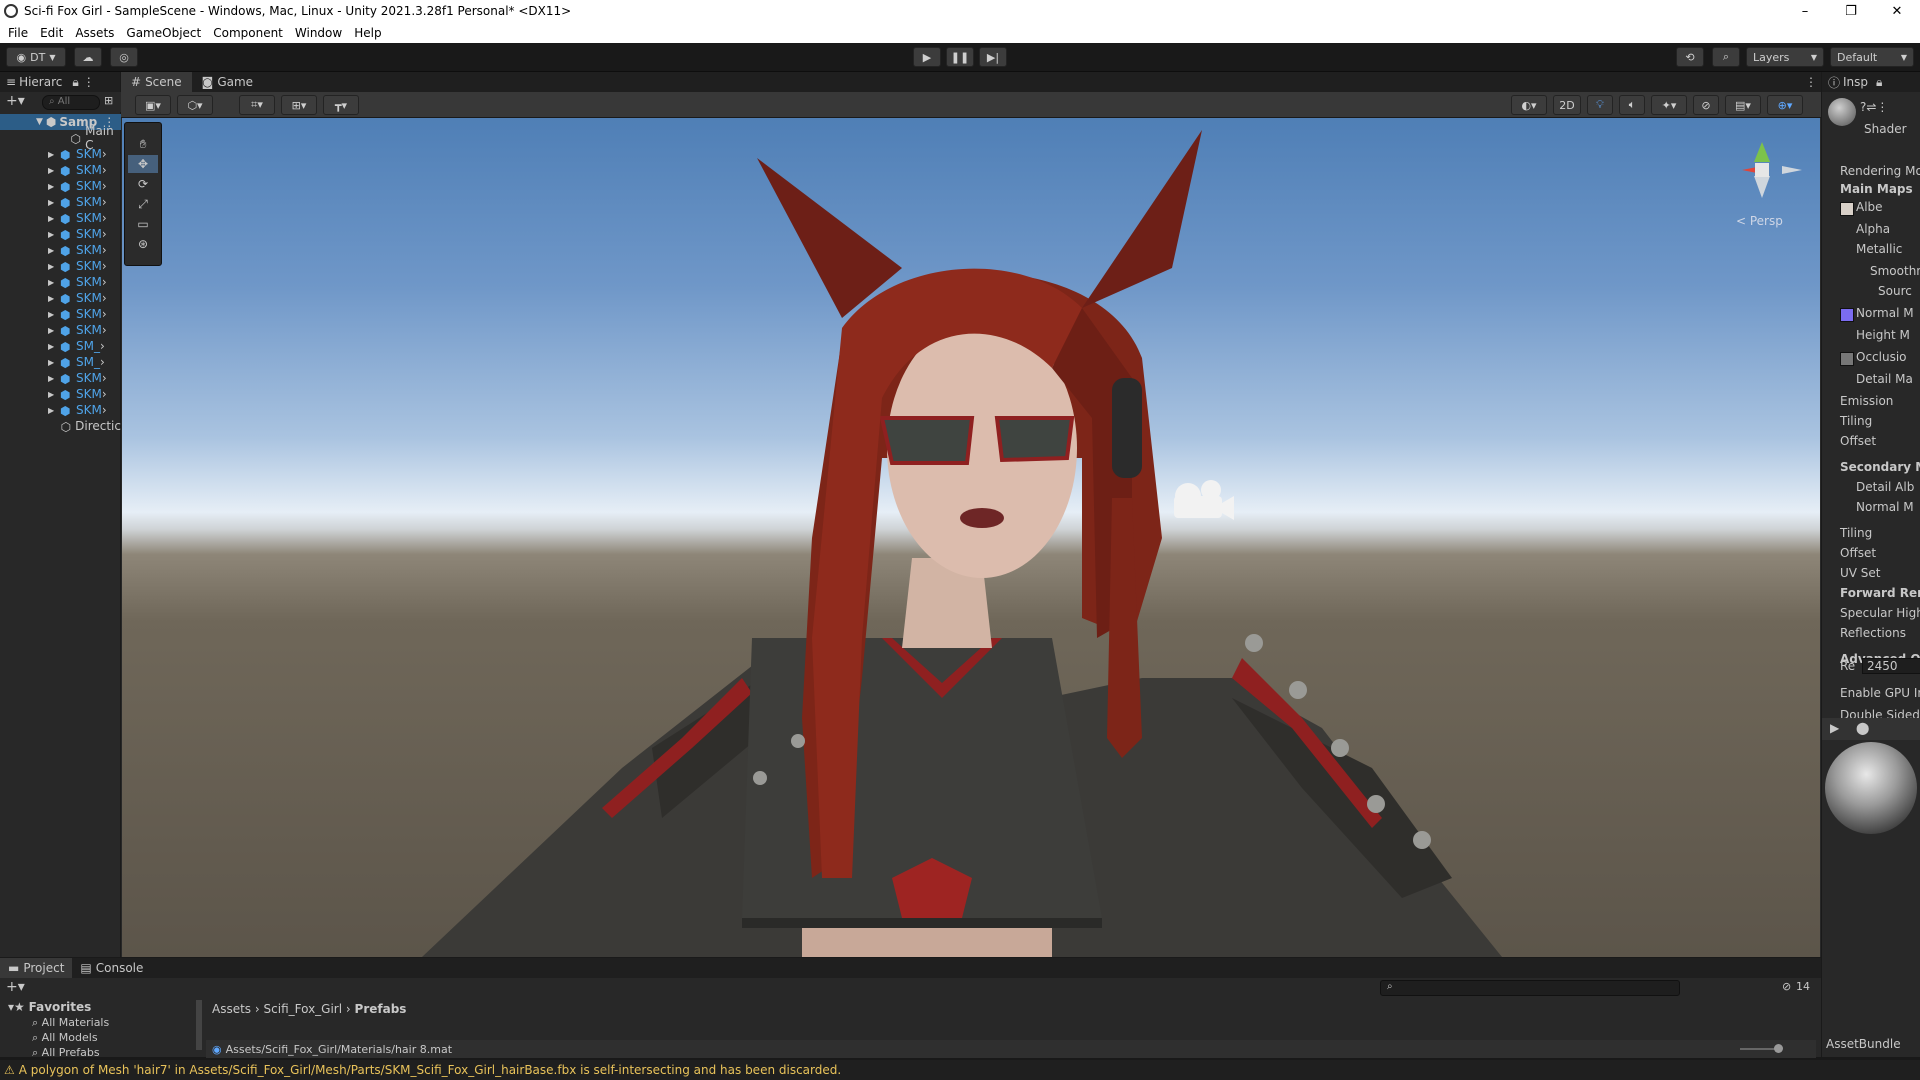  I want to click on filter-icon: ⊞, so click(108, 100).